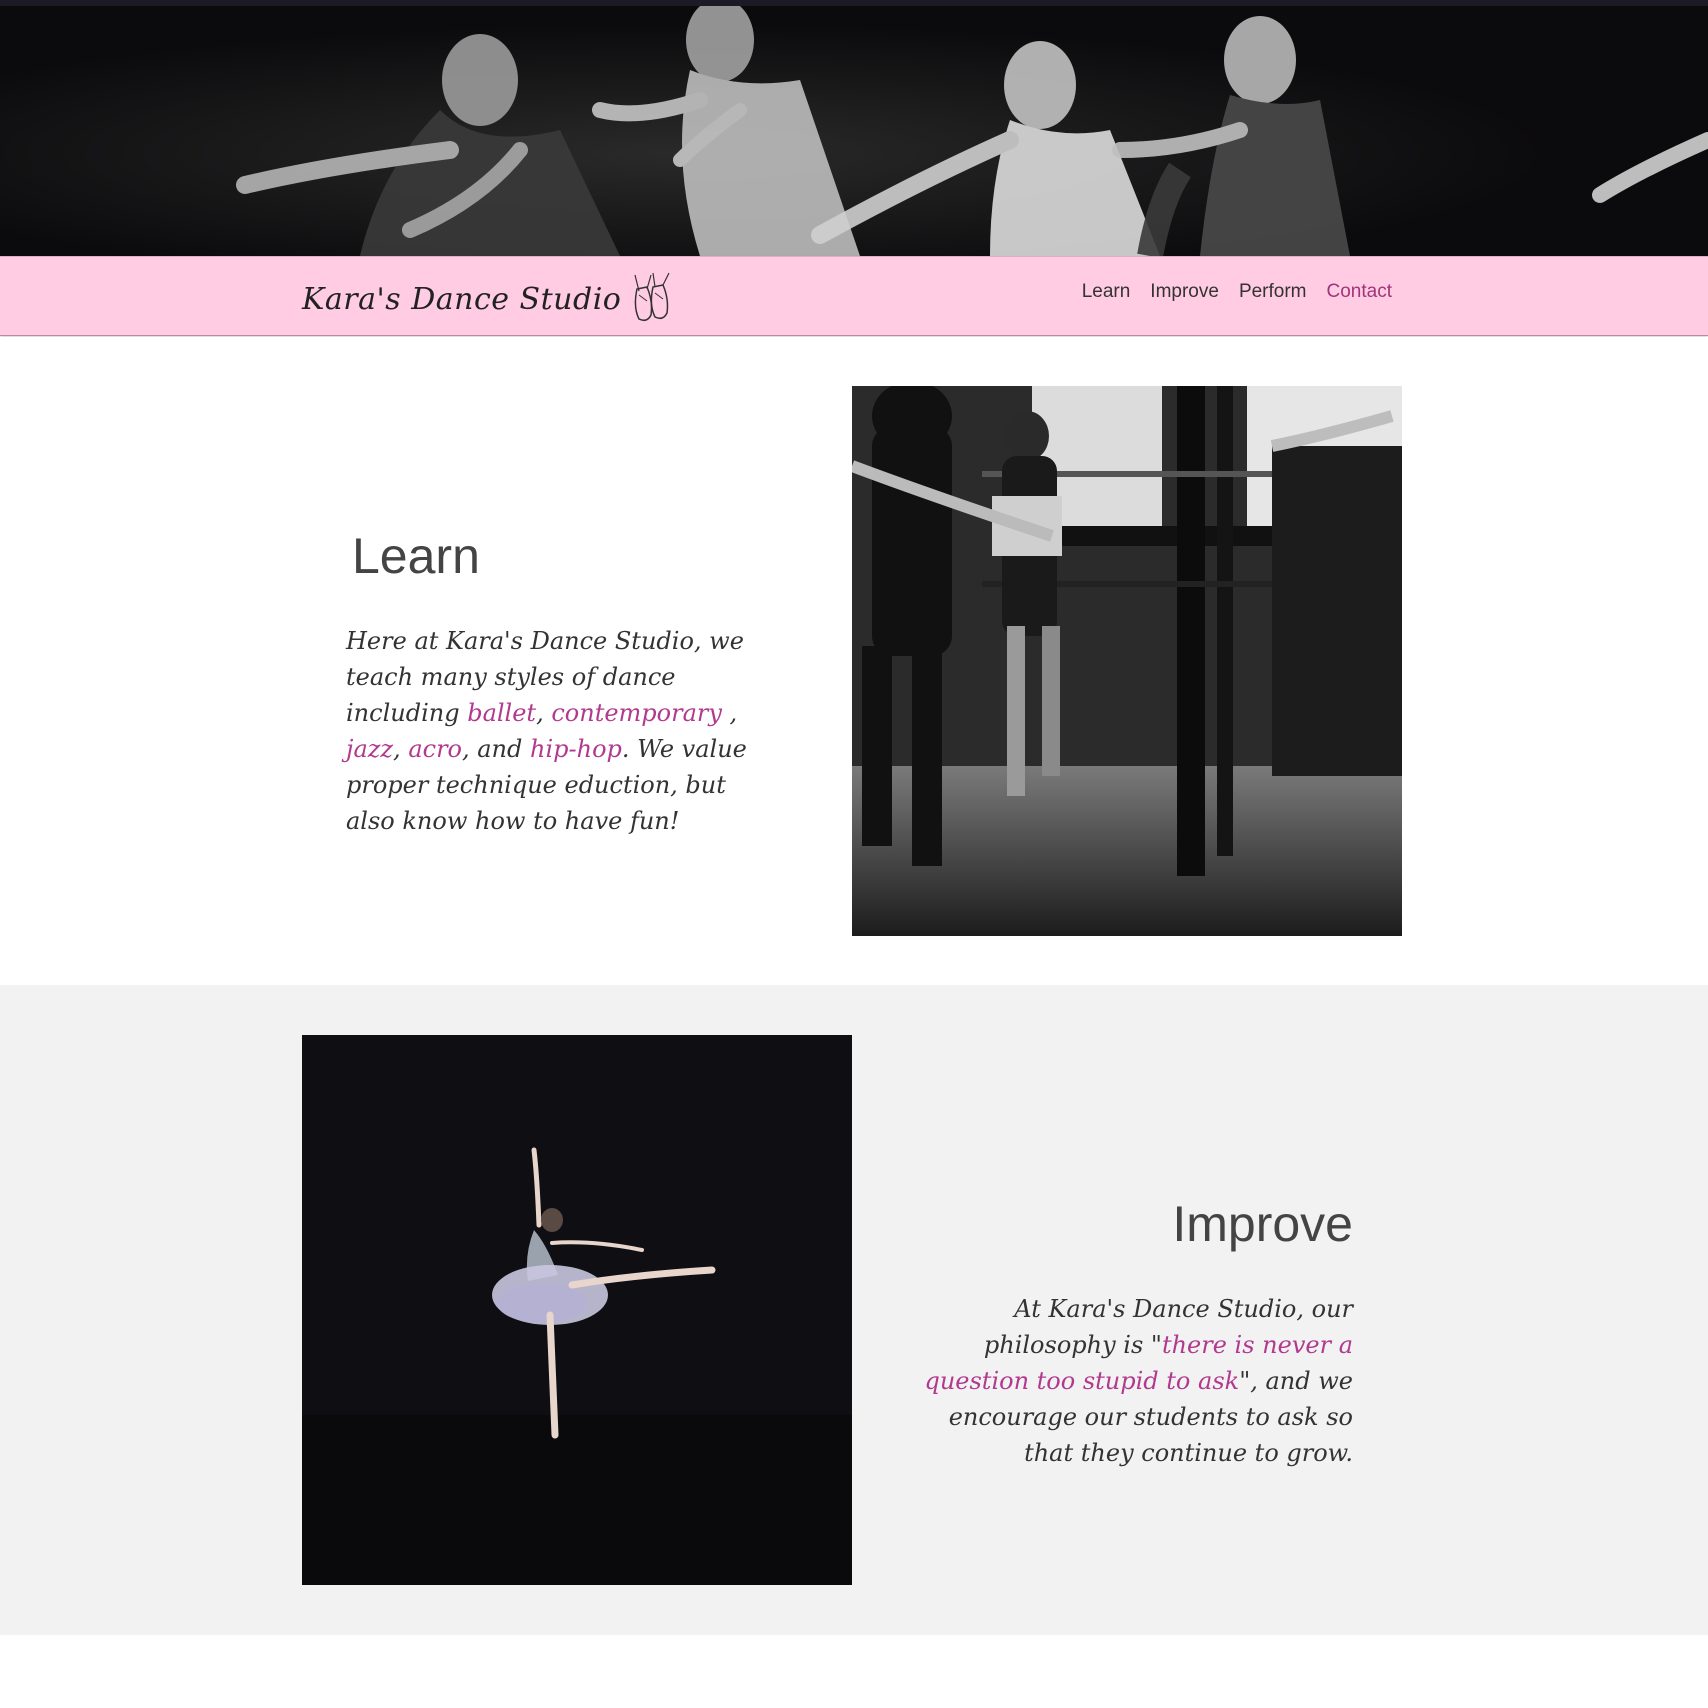 The image size is (1708, 1708). What do you see at coordinates (1359, 292) in the screenshot?
I see `nav-link-contact: Contact` at bounding box center [1359, 292].